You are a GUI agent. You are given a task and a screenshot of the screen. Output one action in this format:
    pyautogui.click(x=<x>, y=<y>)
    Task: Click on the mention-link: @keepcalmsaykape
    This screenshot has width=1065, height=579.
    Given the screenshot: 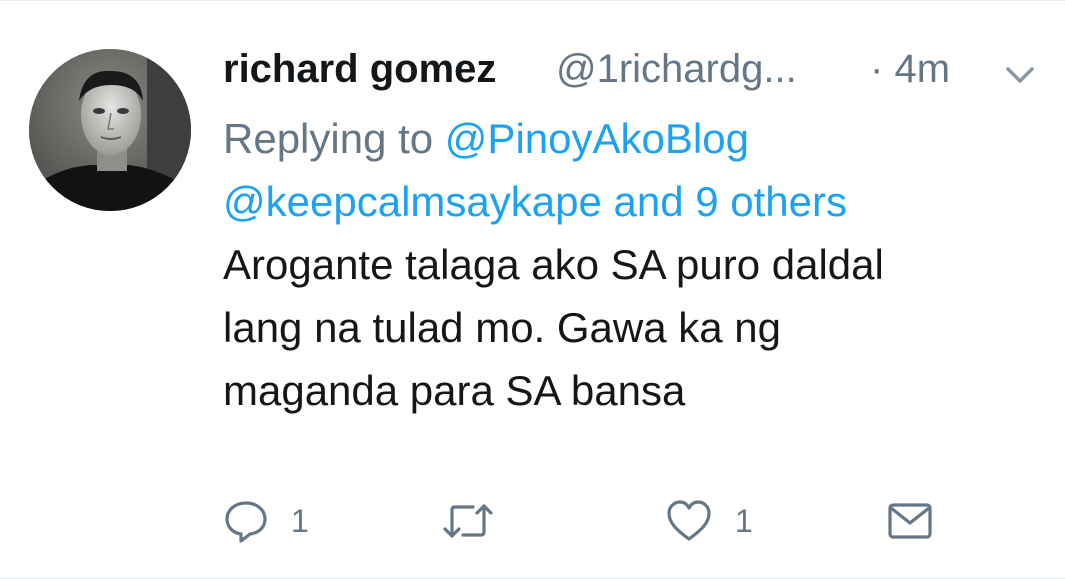 What is the action you would take?
    pyautogui.click(x=412, y=201)
    